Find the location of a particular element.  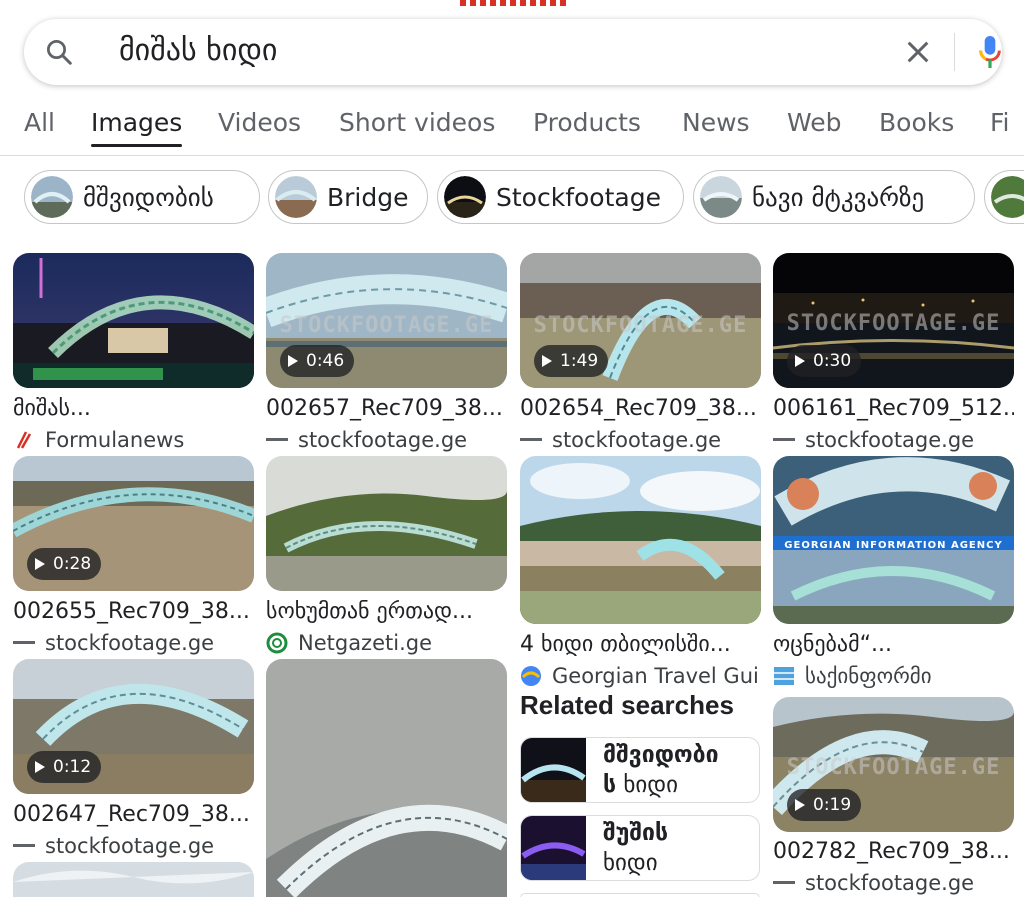

search-divider is located at coordinates (954, 52).